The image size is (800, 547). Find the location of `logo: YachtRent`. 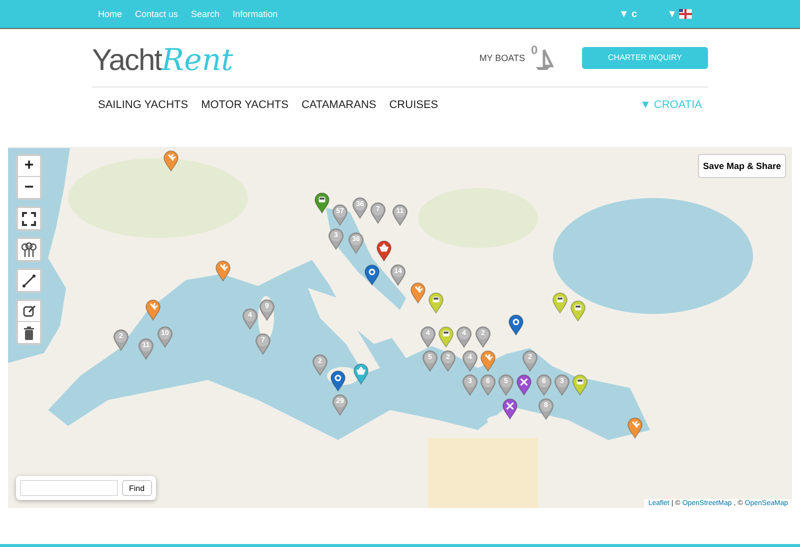

logo: YachtRent is located at coordinates (163, 60).